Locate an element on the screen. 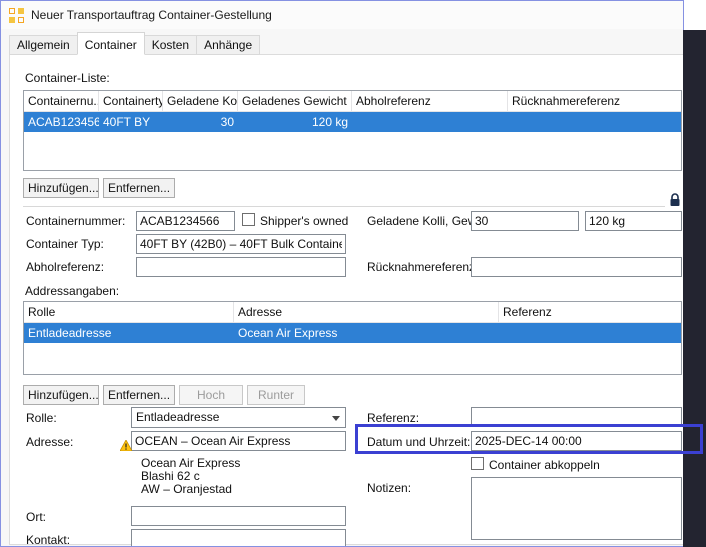 The width and height of the screenshot is (706, 547). column-header-geladenes-gewicht: Geladenes Gewicht is located at coordinates (295, 101).